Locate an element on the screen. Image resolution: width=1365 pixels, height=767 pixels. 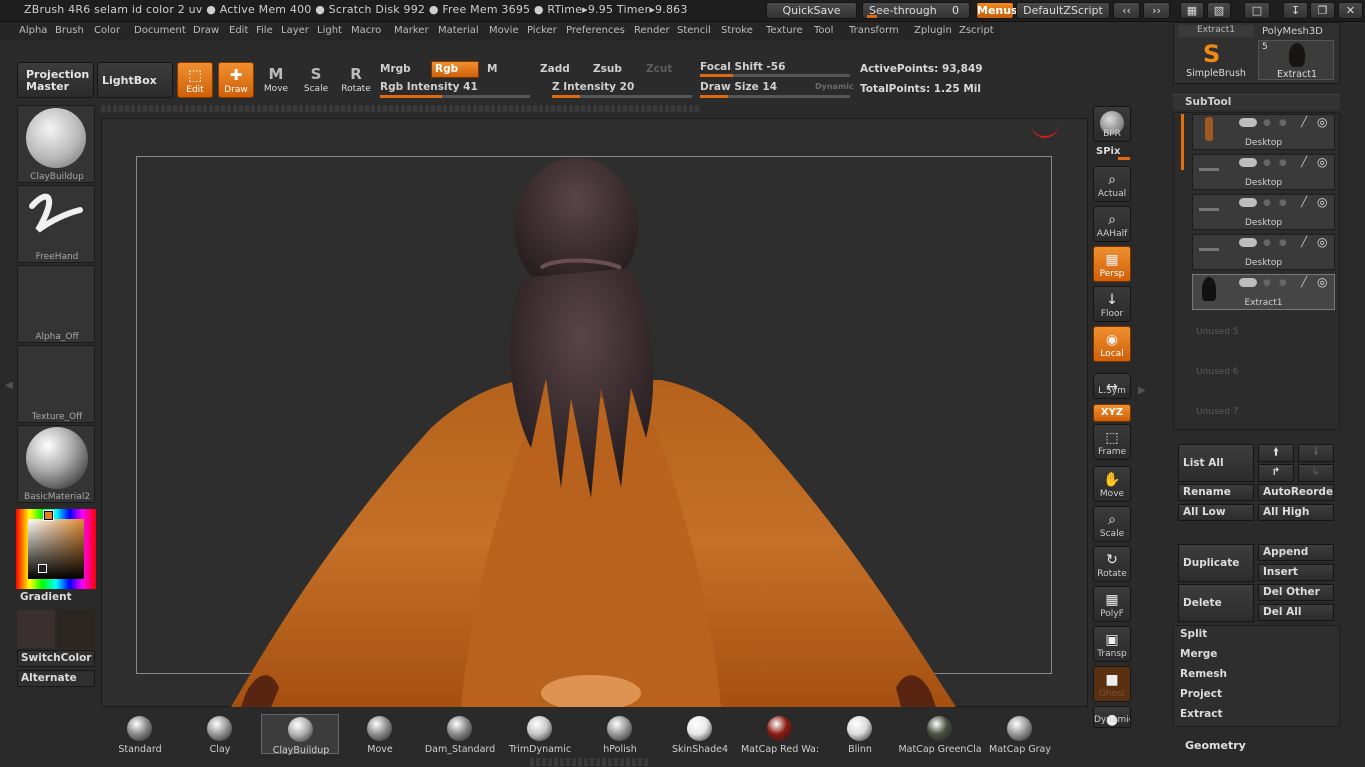
scale-button: ⌕ Scale is located at coordinates (1112, 524).